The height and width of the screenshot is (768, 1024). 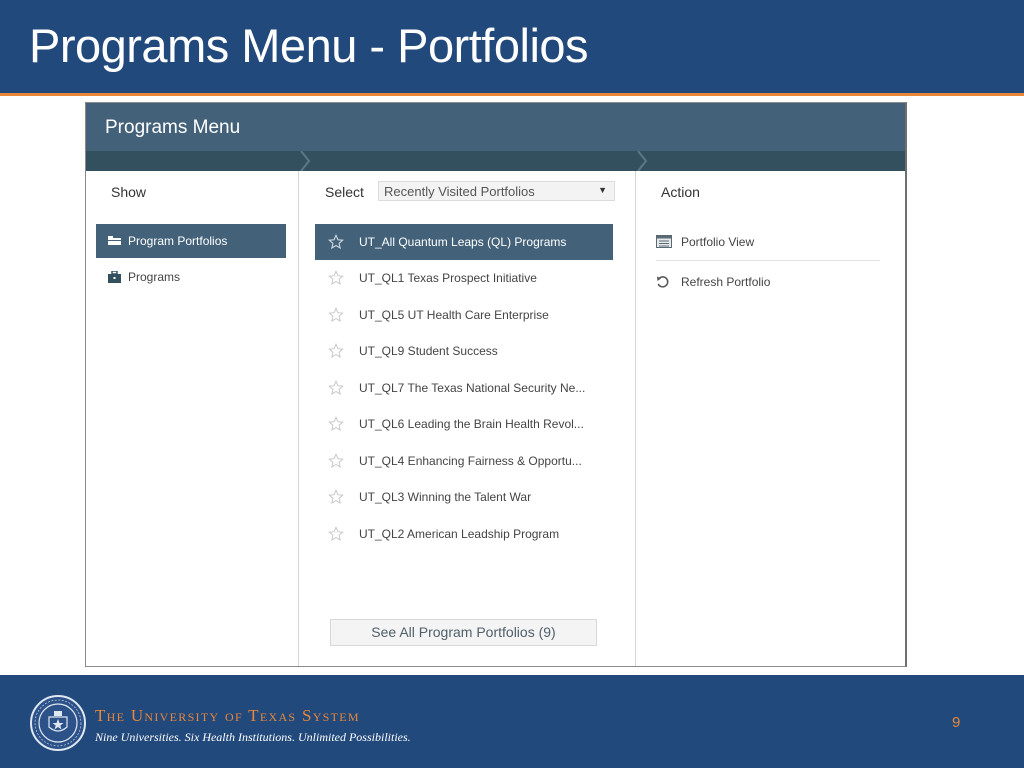 What do you see at coordinates (664, 282) in the screenshot?
I see `refresh-icon` at bounding box center [664, 282].